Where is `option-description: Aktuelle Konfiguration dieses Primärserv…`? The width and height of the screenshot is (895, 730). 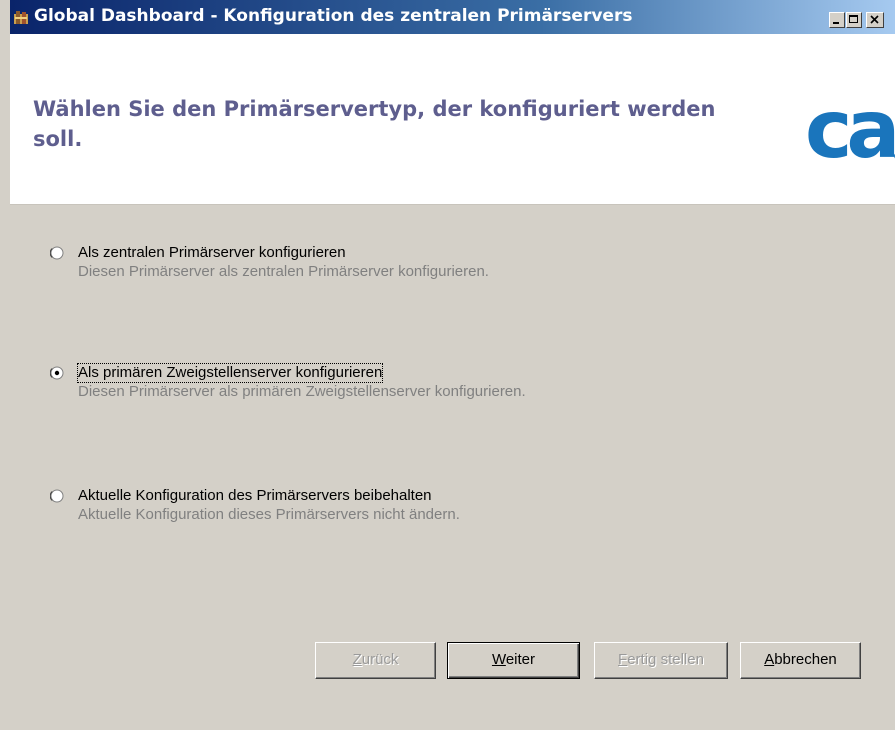
option-description: Aktuelle Konfiguration dieses Primärserv… is located at coordinates (269, 514).